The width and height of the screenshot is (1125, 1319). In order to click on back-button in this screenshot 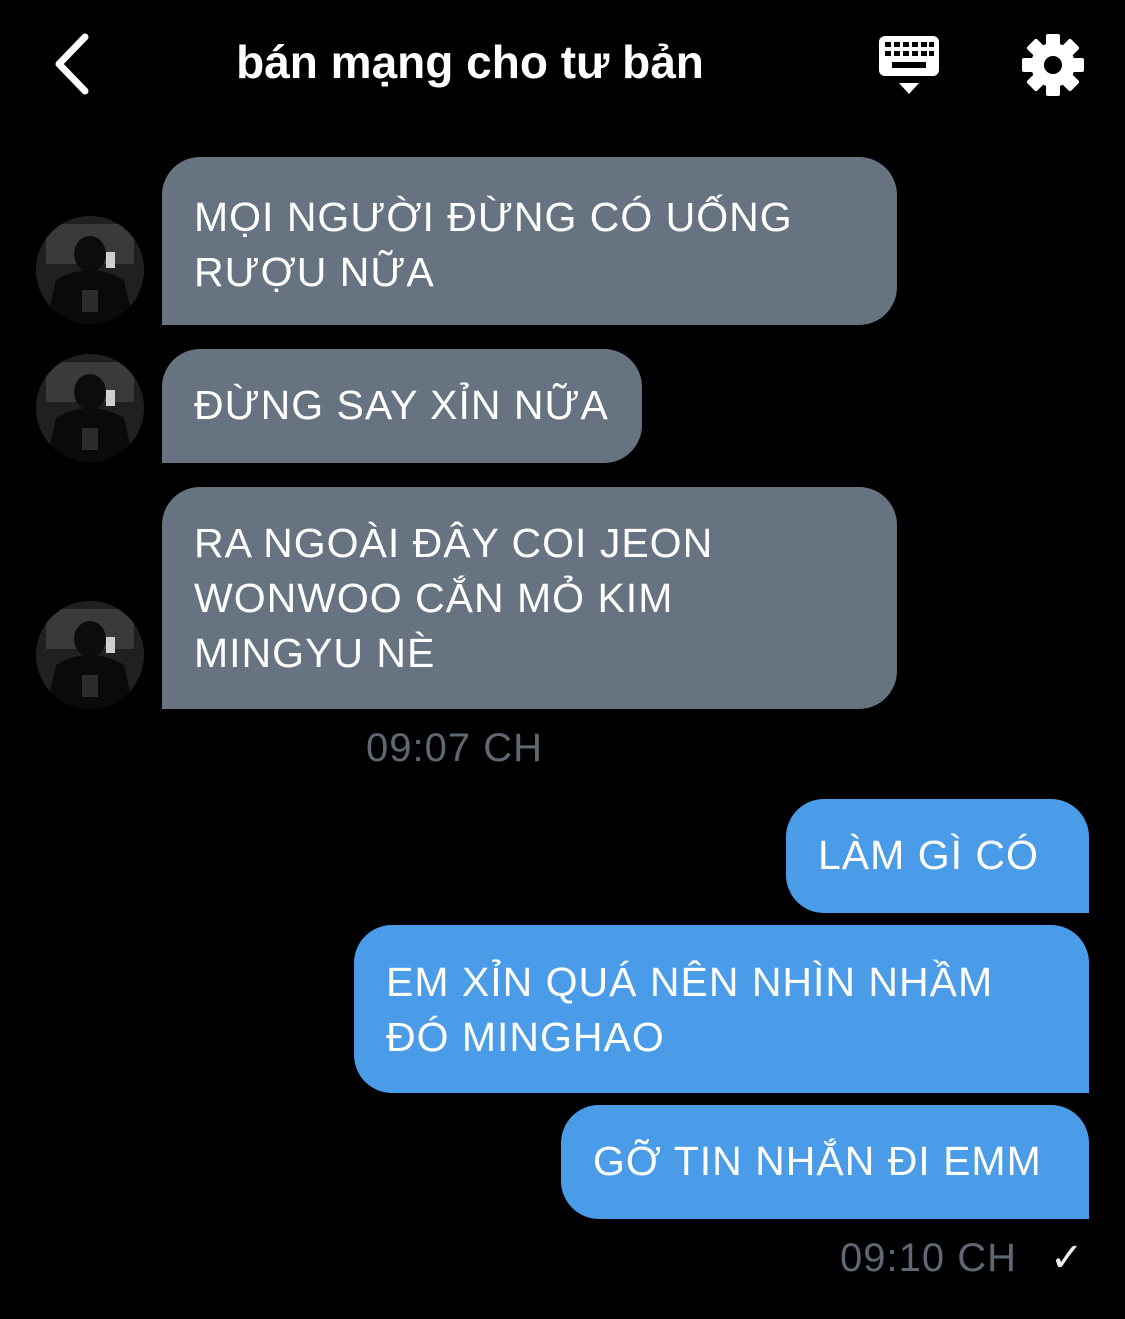, I will do `click(71, 64)`.